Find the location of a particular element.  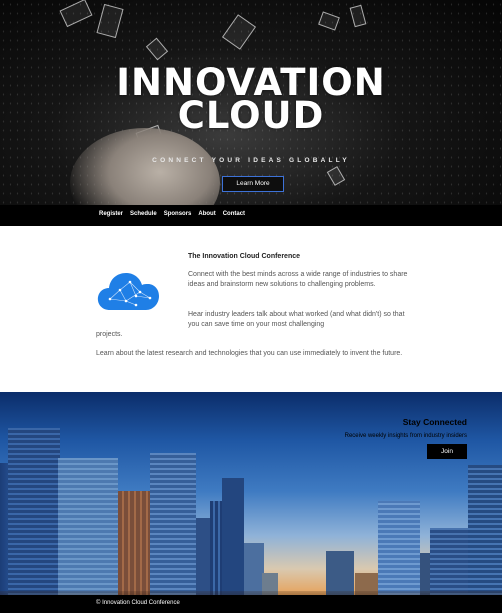

nav-links: Register Schedule Sponsors About Contact is located at coordinates (172, 214).